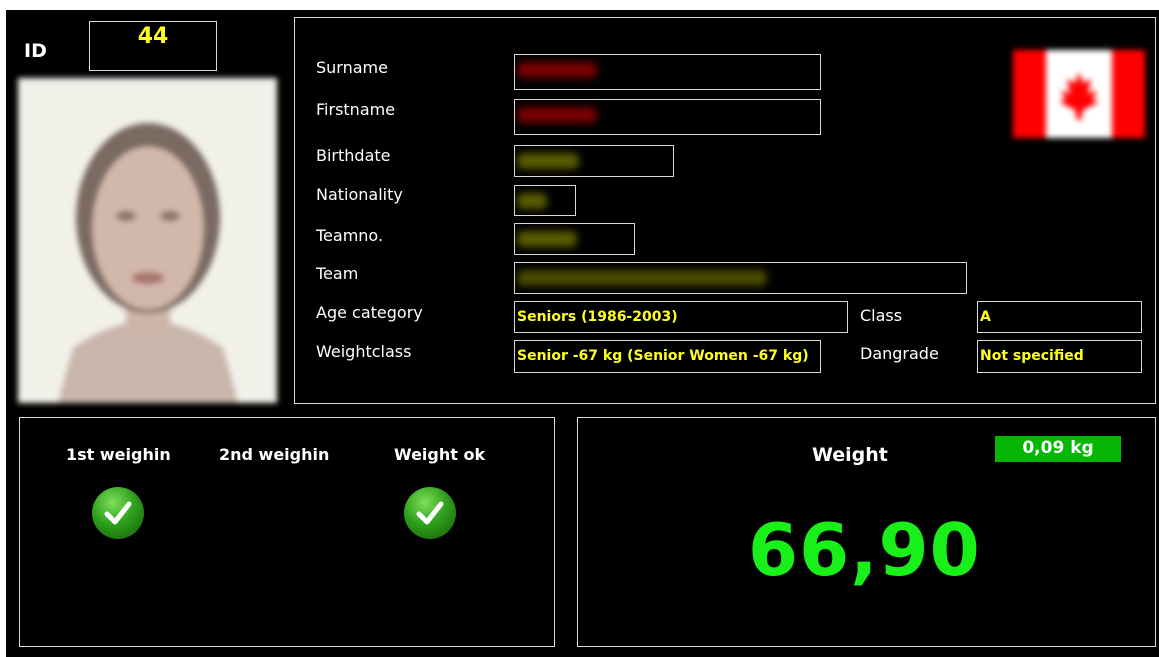 The height and width of the screenshot is (657, 1159). What do you see at coordinates (985, 317) in the screenshot?
I see `class-value: A` at bounding box center [985, 317].